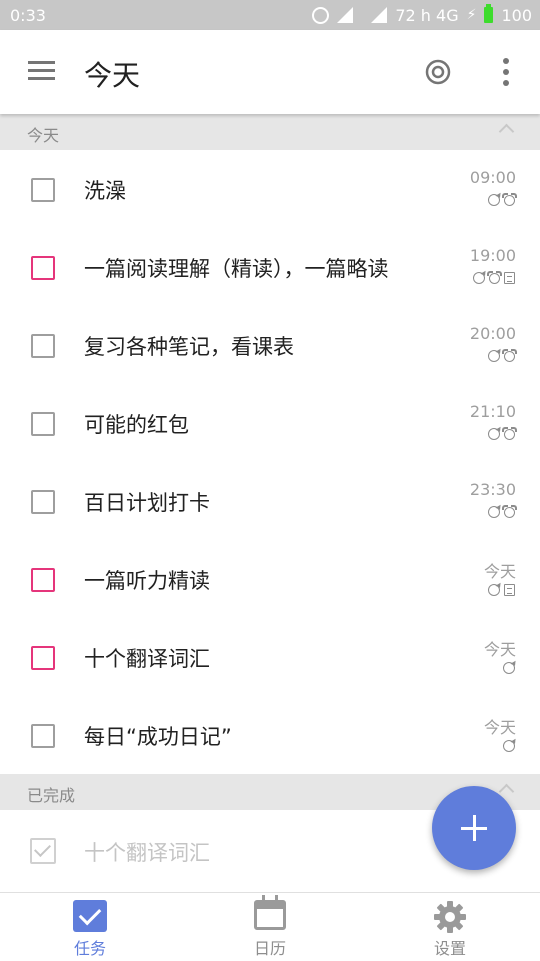 The image size is (540, 961). What do you see at coordinates (158, 737) in the screenshot?
I see `task-title: 每日“成功日记”` at bounding box center [158, 737].